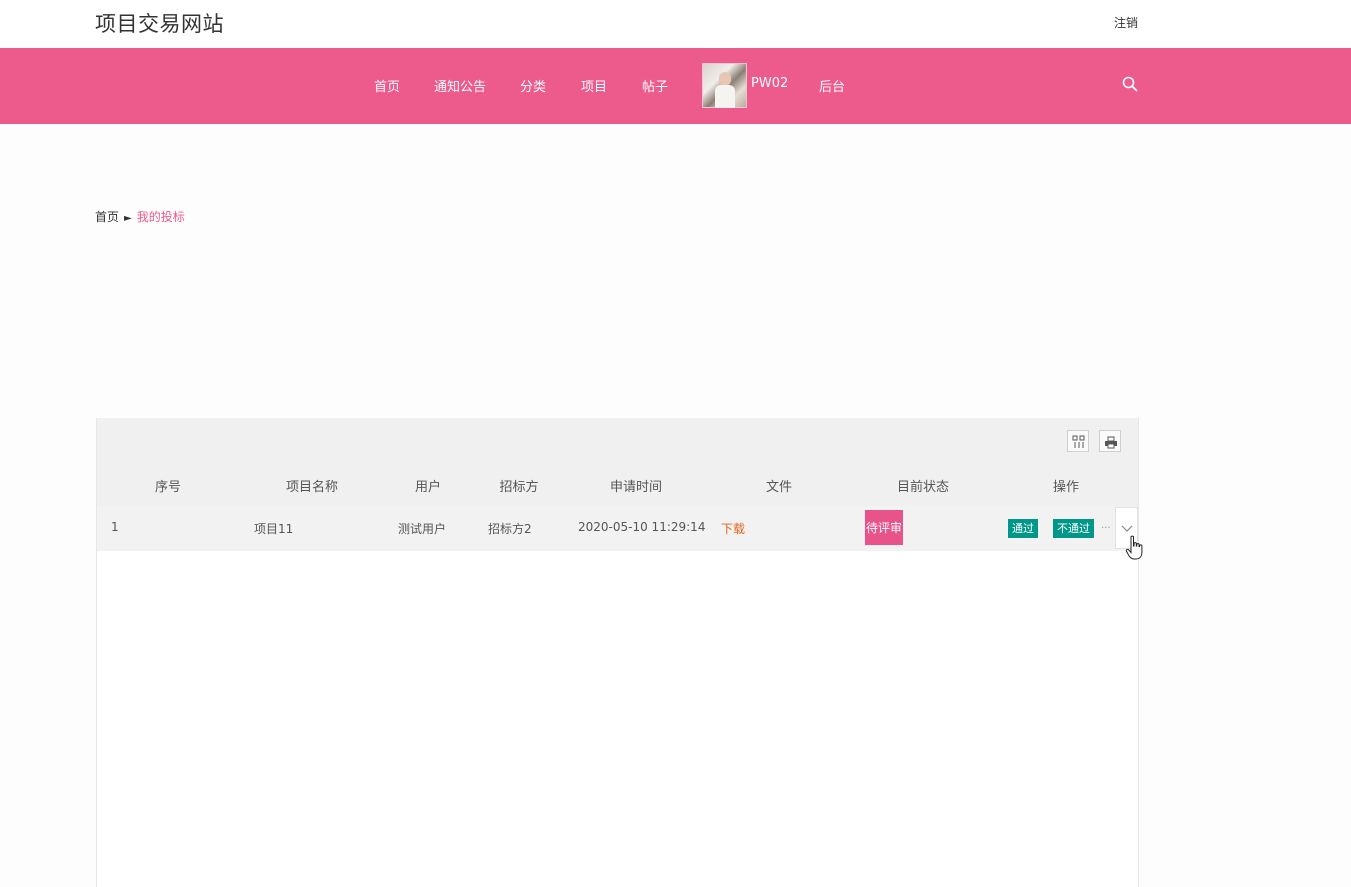 The height and width of the screenshot is (887, 1351). Describe the element at coordinates (159, 24) in the screenshot. I see `site-title: 项目交易网站` at that location.